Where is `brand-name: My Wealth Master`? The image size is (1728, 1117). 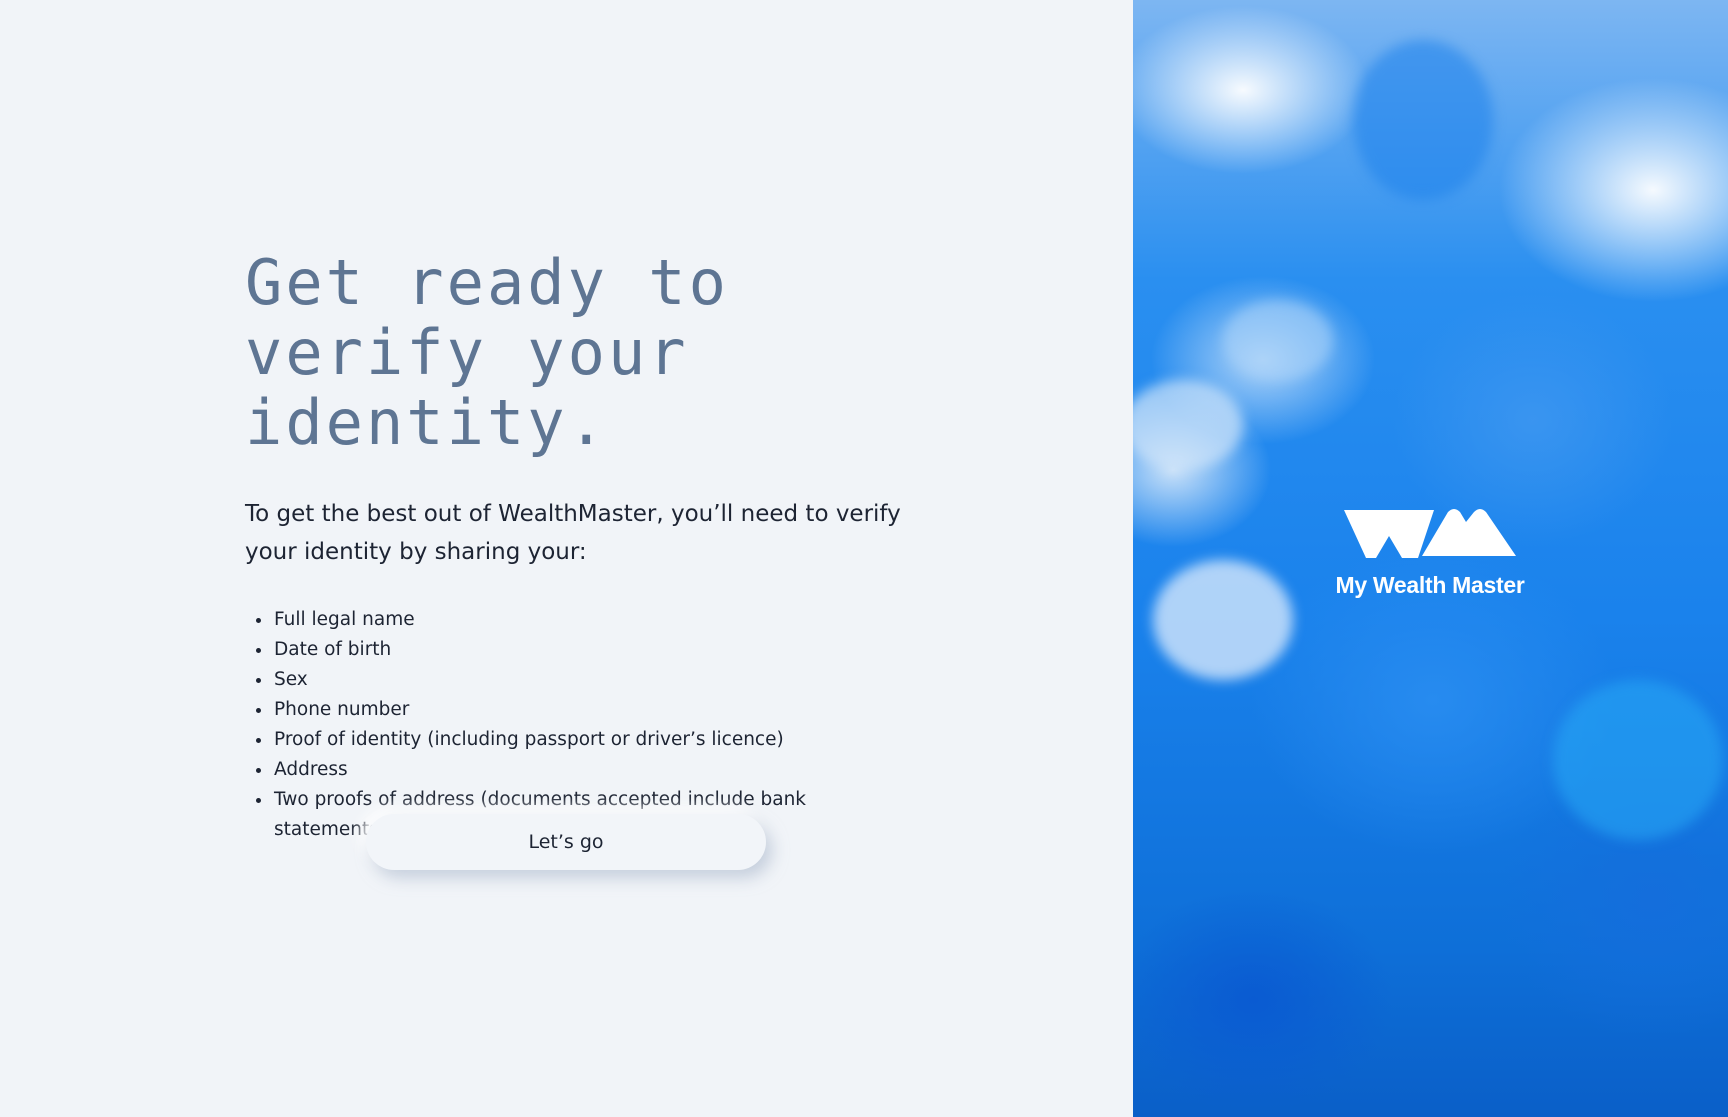 brand-name: My Wealth Master is located at coordinates (1430, 585).